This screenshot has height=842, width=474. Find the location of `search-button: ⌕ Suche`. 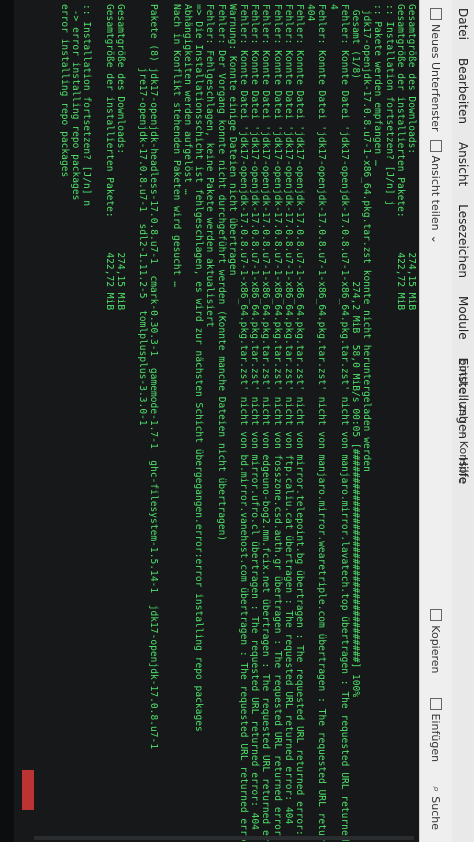

search-button: ⌕ Suche is located at coordinates (436, 808).